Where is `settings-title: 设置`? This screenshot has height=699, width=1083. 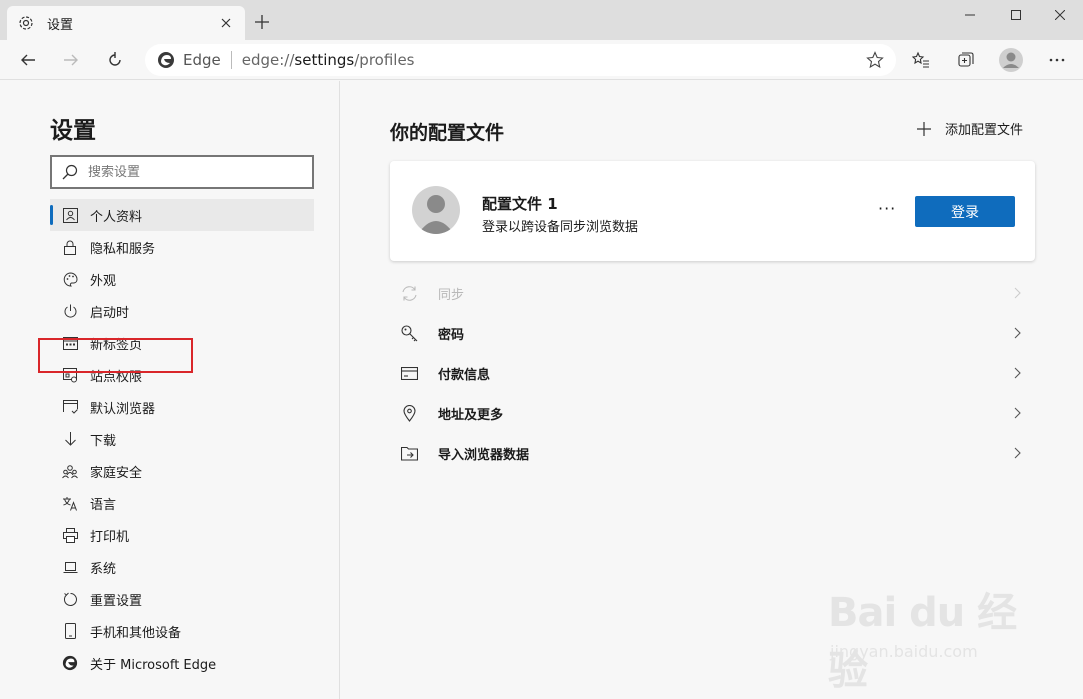
settings-title: 设置 is located at coordinates (73, 131).